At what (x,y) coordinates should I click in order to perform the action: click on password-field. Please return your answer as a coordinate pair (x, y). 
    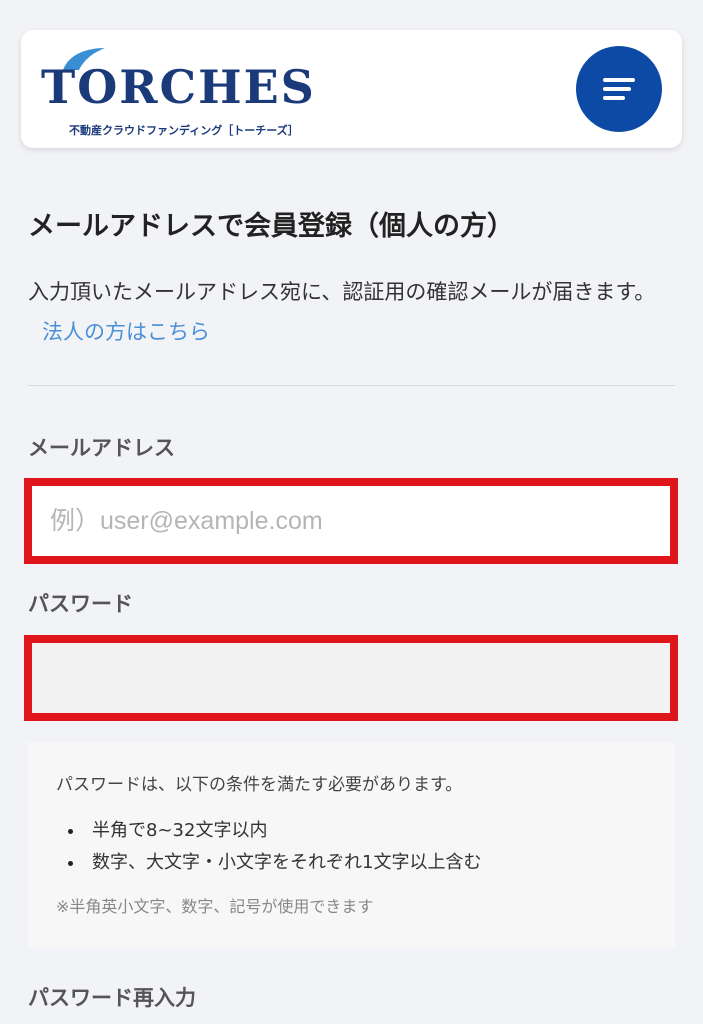
    Looking at the image, I should click on (351, 678).